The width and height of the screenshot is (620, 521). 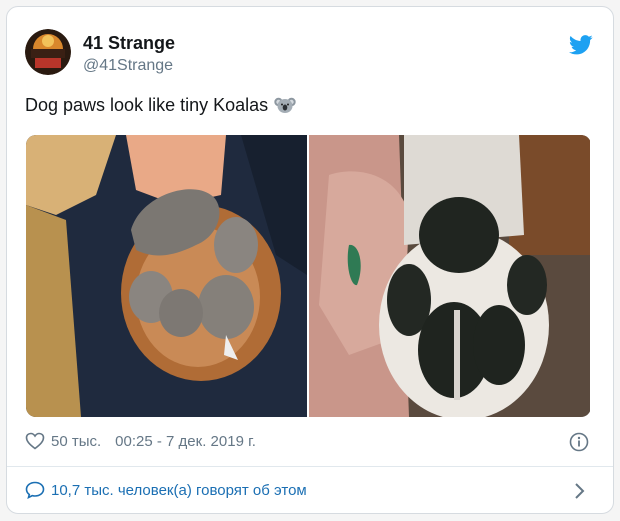 I want to click on tweet-text: Dog paws look like tiny Koalas, so click(x=160, y=107).